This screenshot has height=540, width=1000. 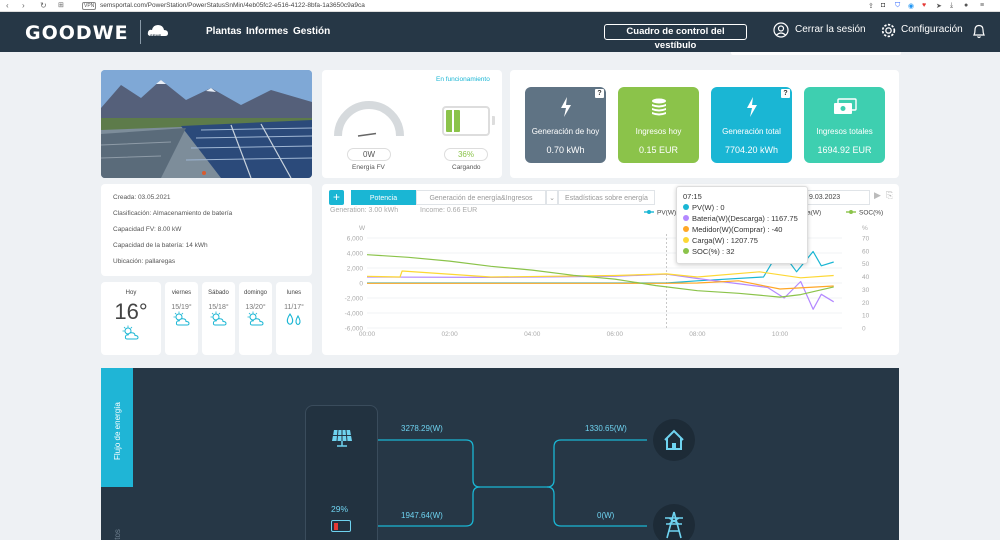 What do you see at coordinates (354, 314) in the screenshot?
I see `y-tick-left: -4,000` at bounding box center [354, 314].